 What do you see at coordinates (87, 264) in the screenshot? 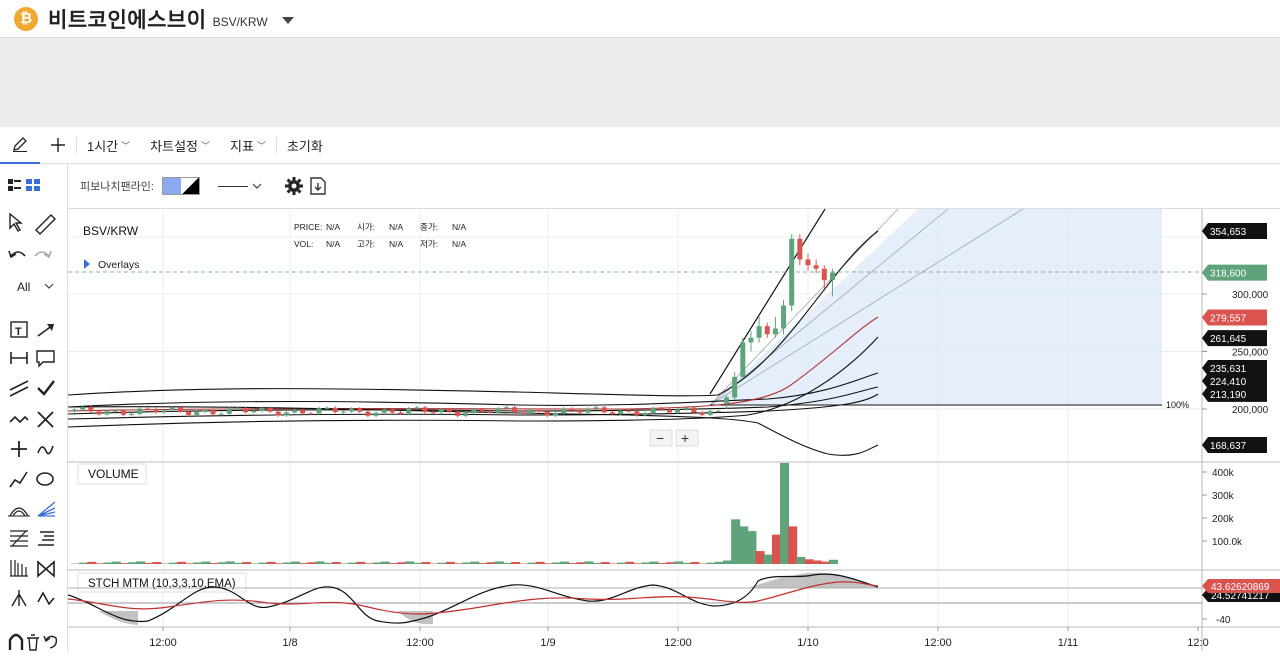
I see `overlays-toggle-icon` at bounding box center [87, 264].